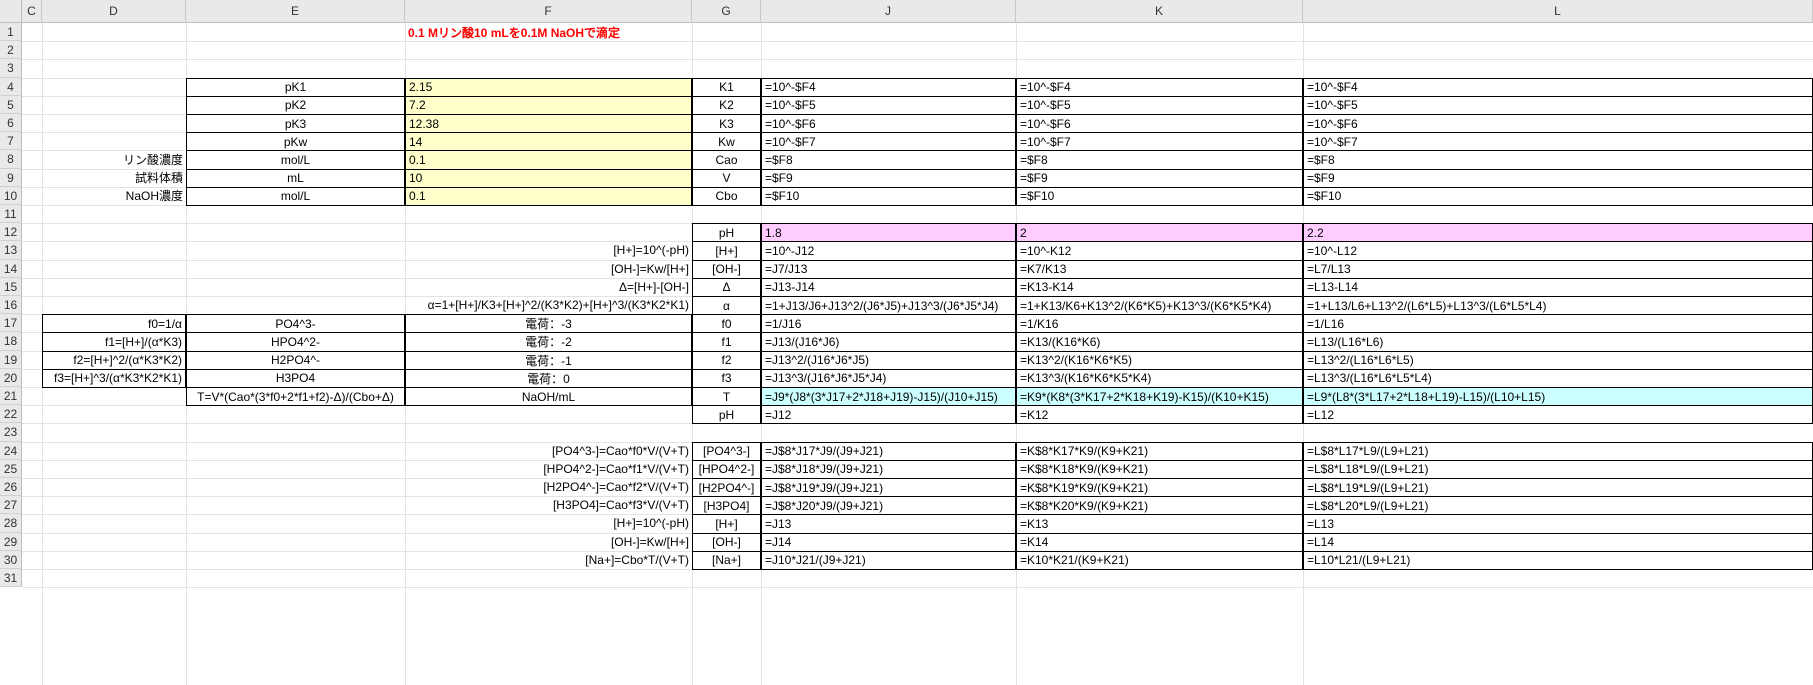 Image resolution: width=1813 pixels, height=685 pixels. I want to click on param-value-f6: 12.38, so click(548, 124).